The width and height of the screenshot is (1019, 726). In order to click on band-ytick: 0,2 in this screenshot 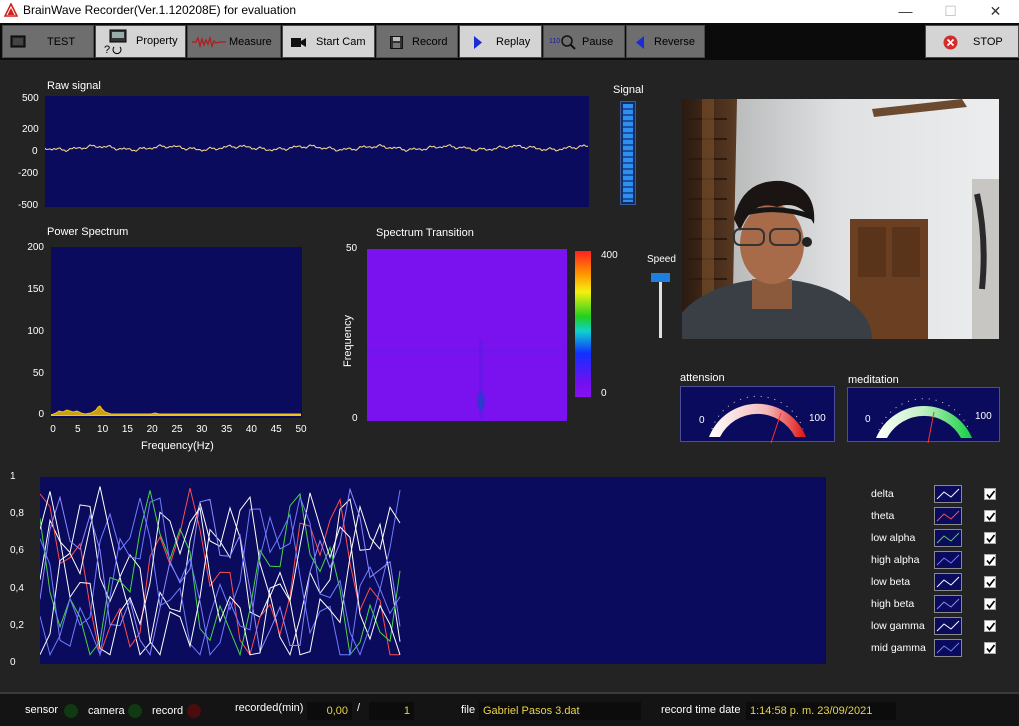, I will do `click(17, 625)`.